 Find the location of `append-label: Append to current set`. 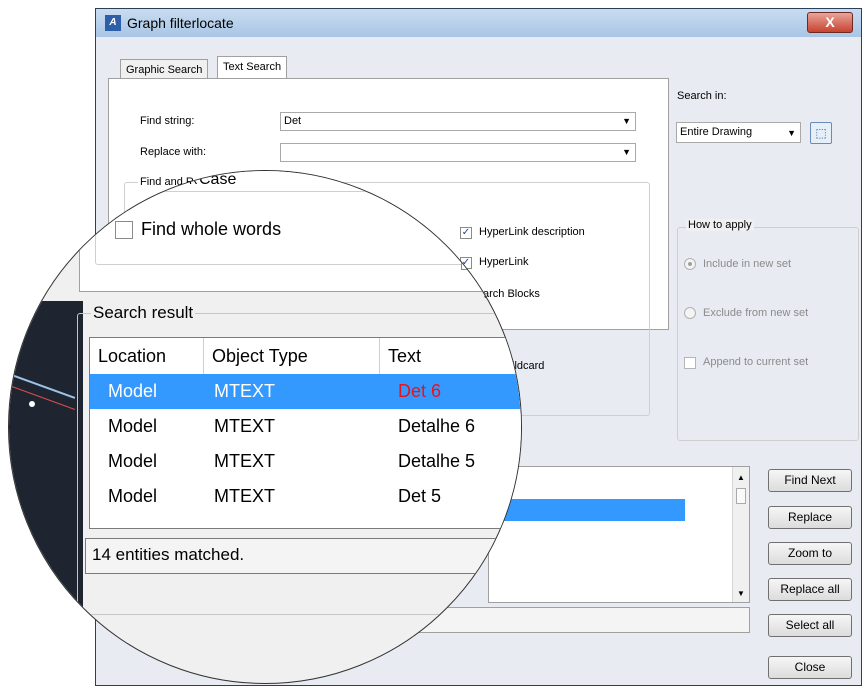

append-label: Append to current set is located at coordinates (756, 362).